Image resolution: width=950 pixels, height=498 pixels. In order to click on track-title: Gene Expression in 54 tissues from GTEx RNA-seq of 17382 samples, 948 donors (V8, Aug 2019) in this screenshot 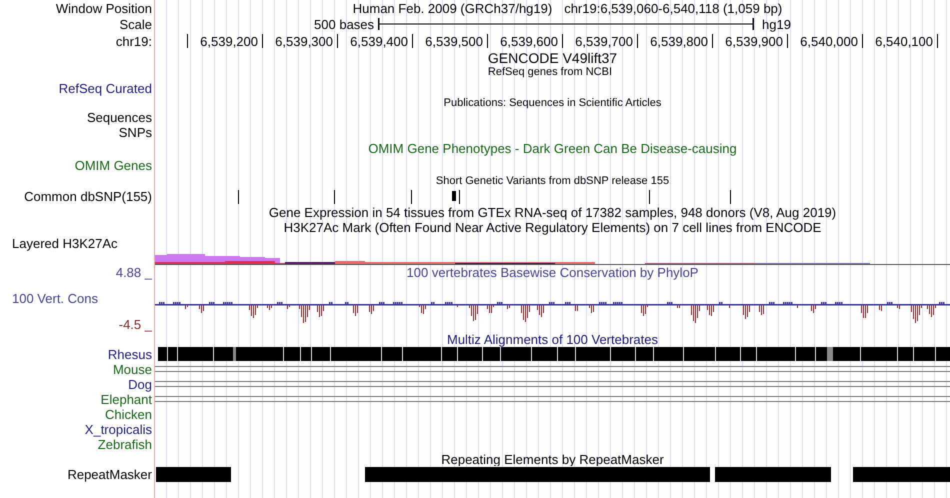, I will do `click(552, 212)`.